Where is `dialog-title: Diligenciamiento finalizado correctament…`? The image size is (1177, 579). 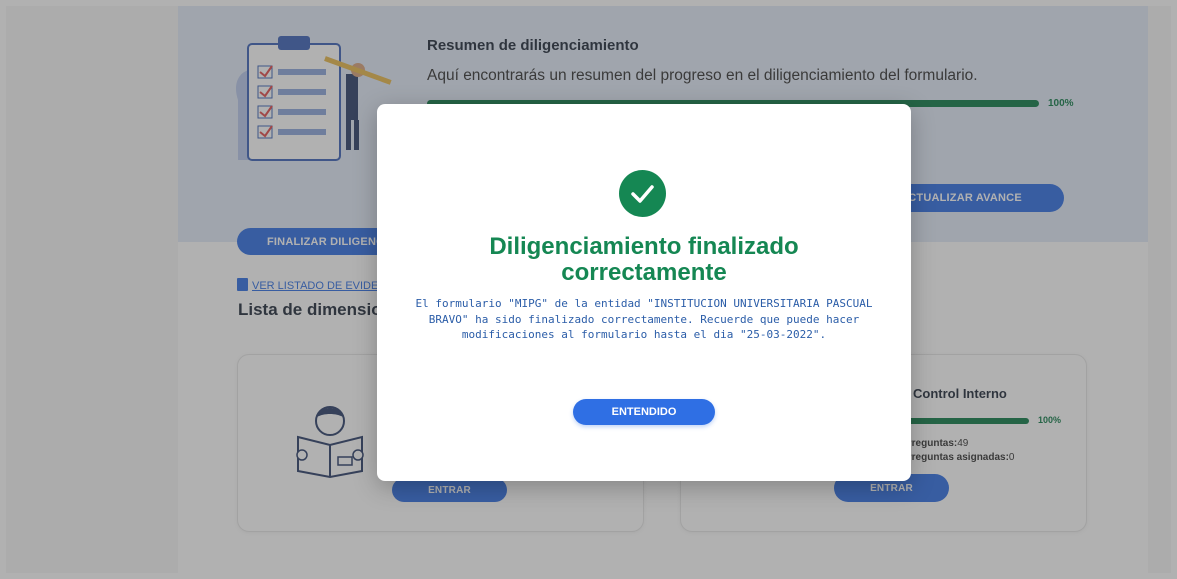 dialog-title: Diligenciamiento finalizado correctament… is located at coordinates (644, 259).